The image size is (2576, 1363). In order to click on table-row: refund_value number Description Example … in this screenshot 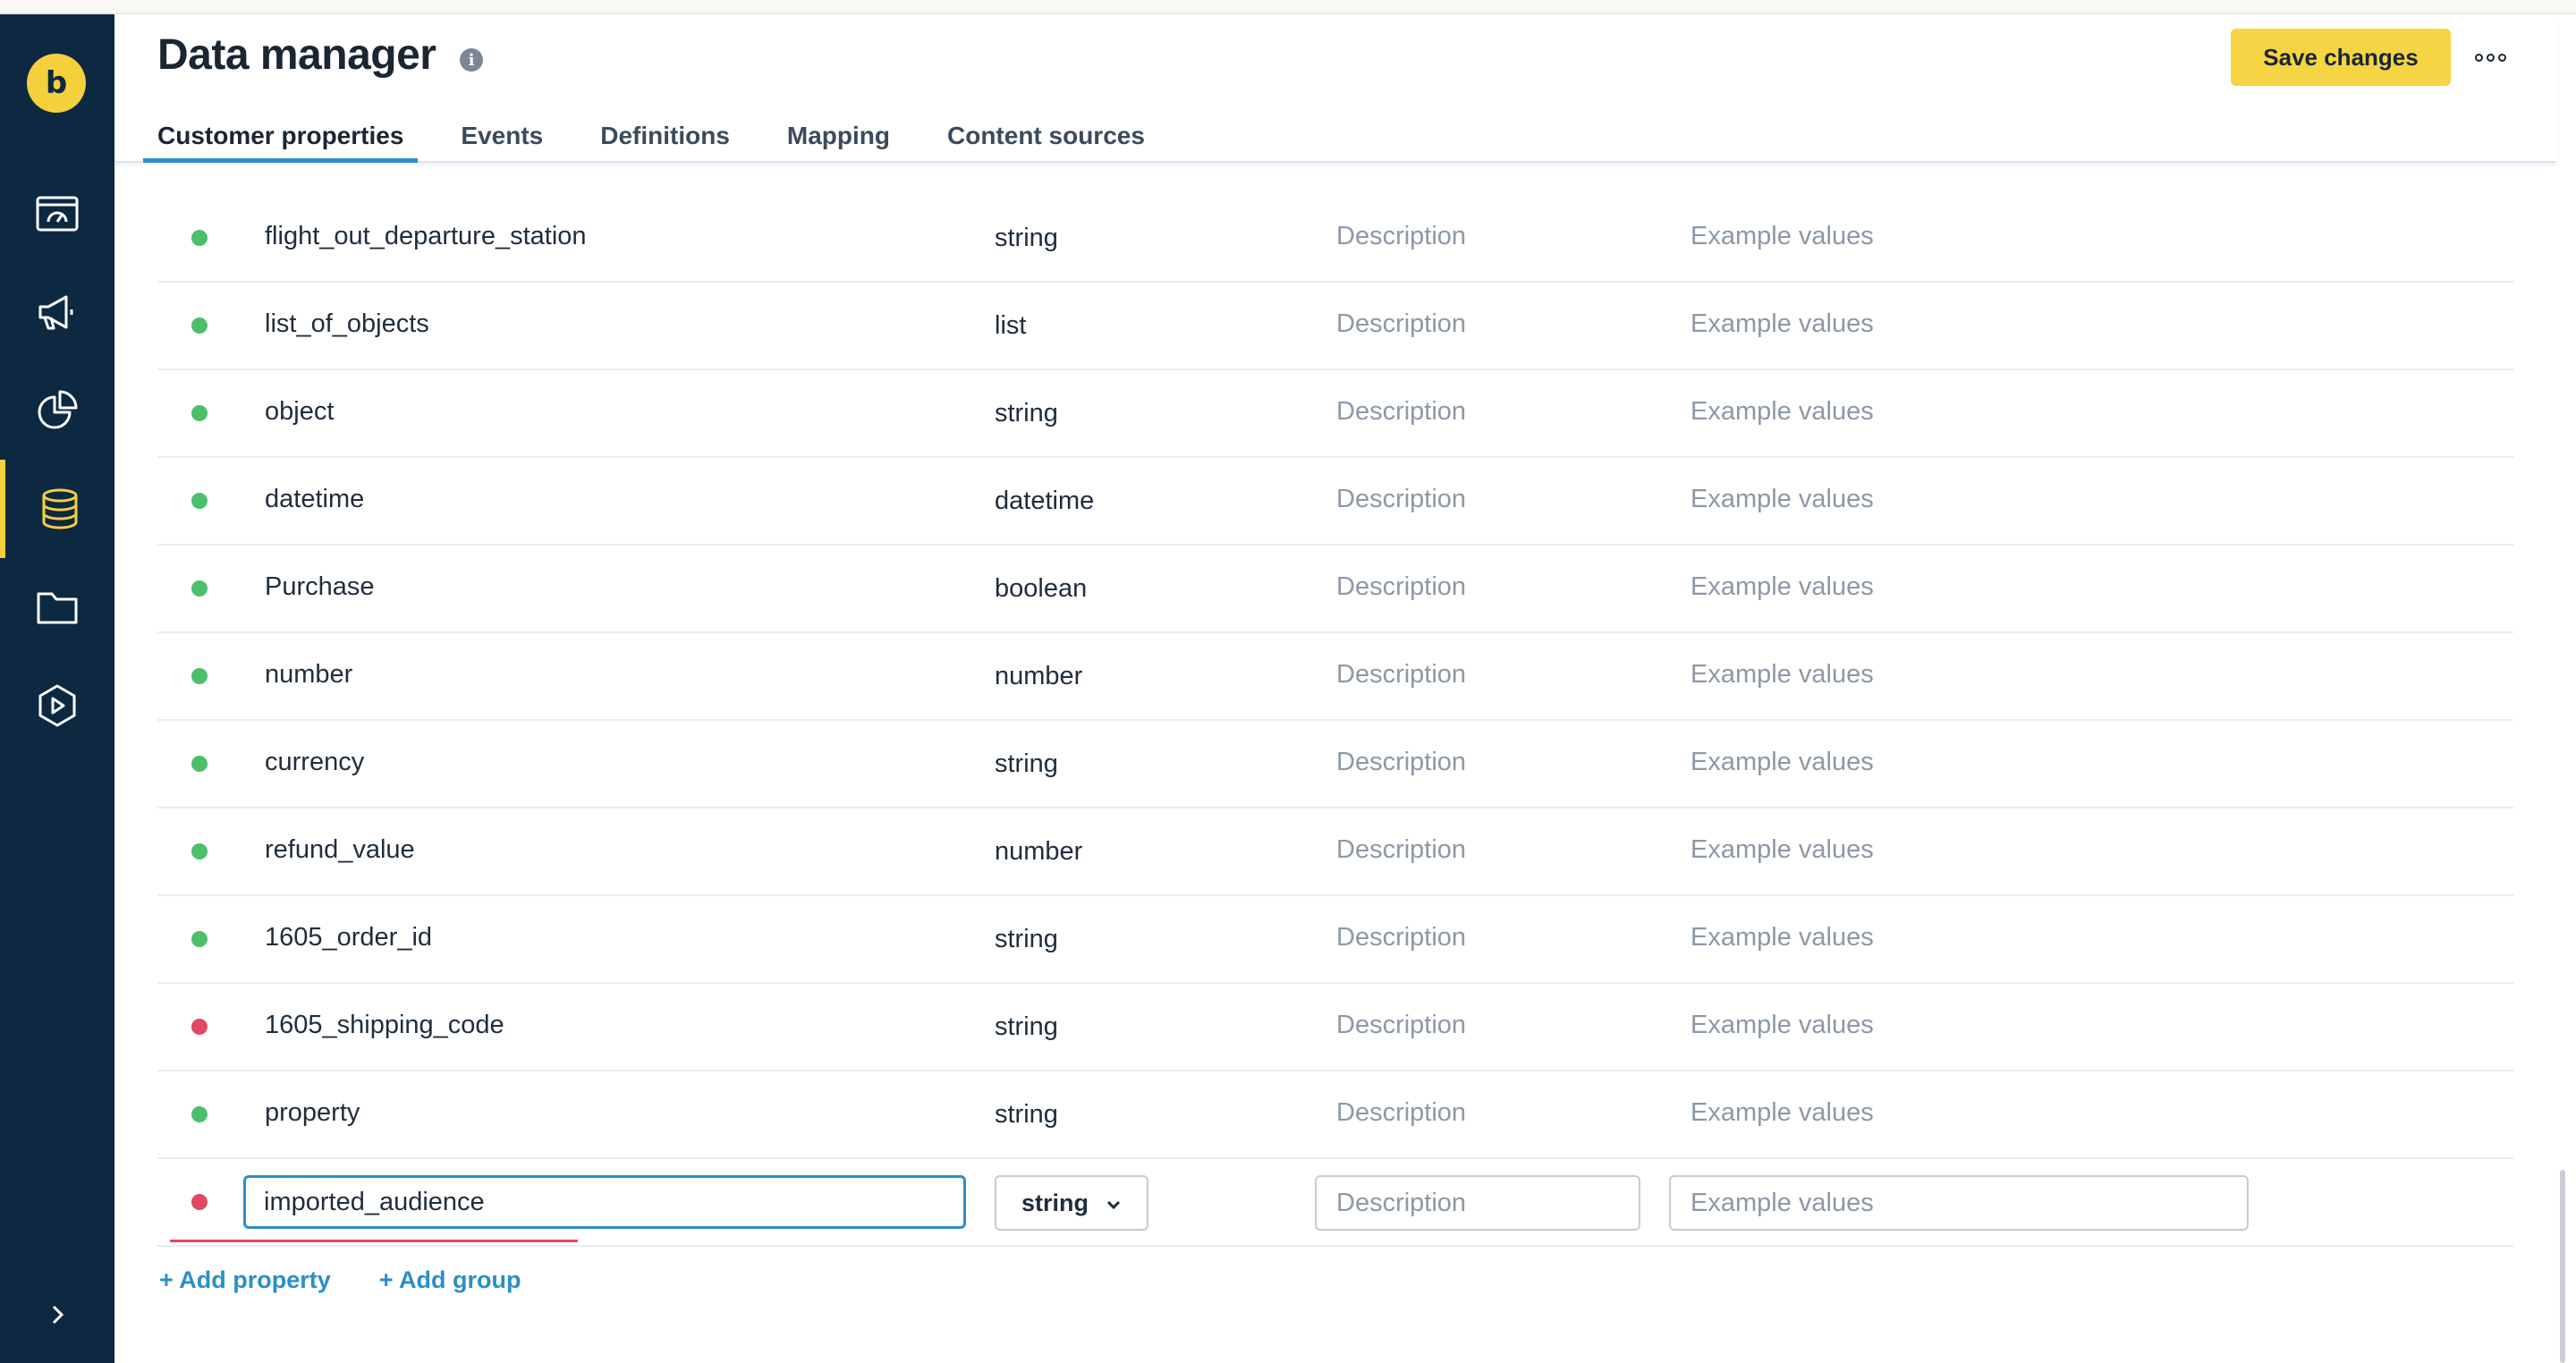, I will do `click(1335, 852)`.